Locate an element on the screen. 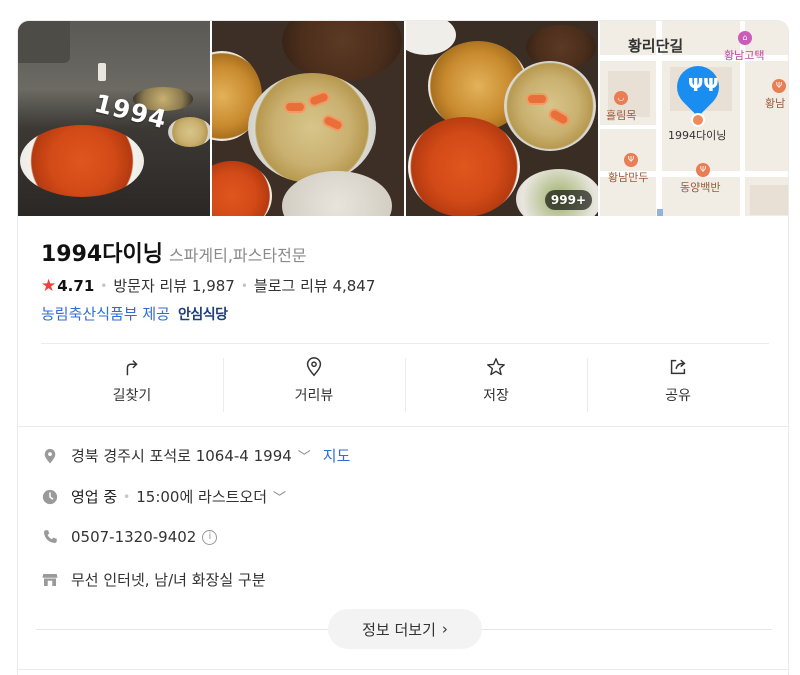 This screenshot has width=800, height=675. map-poi-label: 황남만두 is located at coordinates (628, 177).